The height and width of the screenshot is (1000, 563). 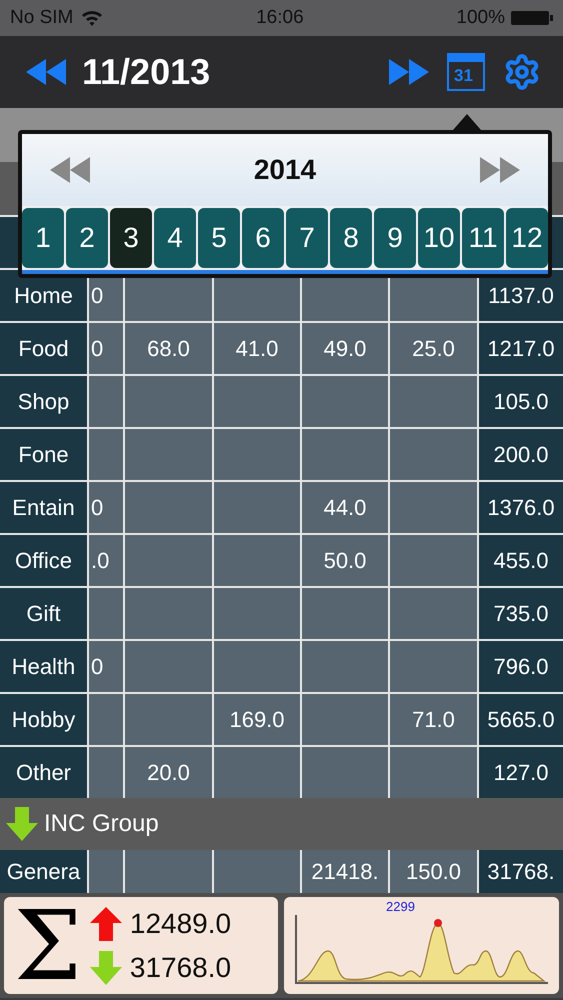 I want to click on next-year-button, so click(x=500, y=170).